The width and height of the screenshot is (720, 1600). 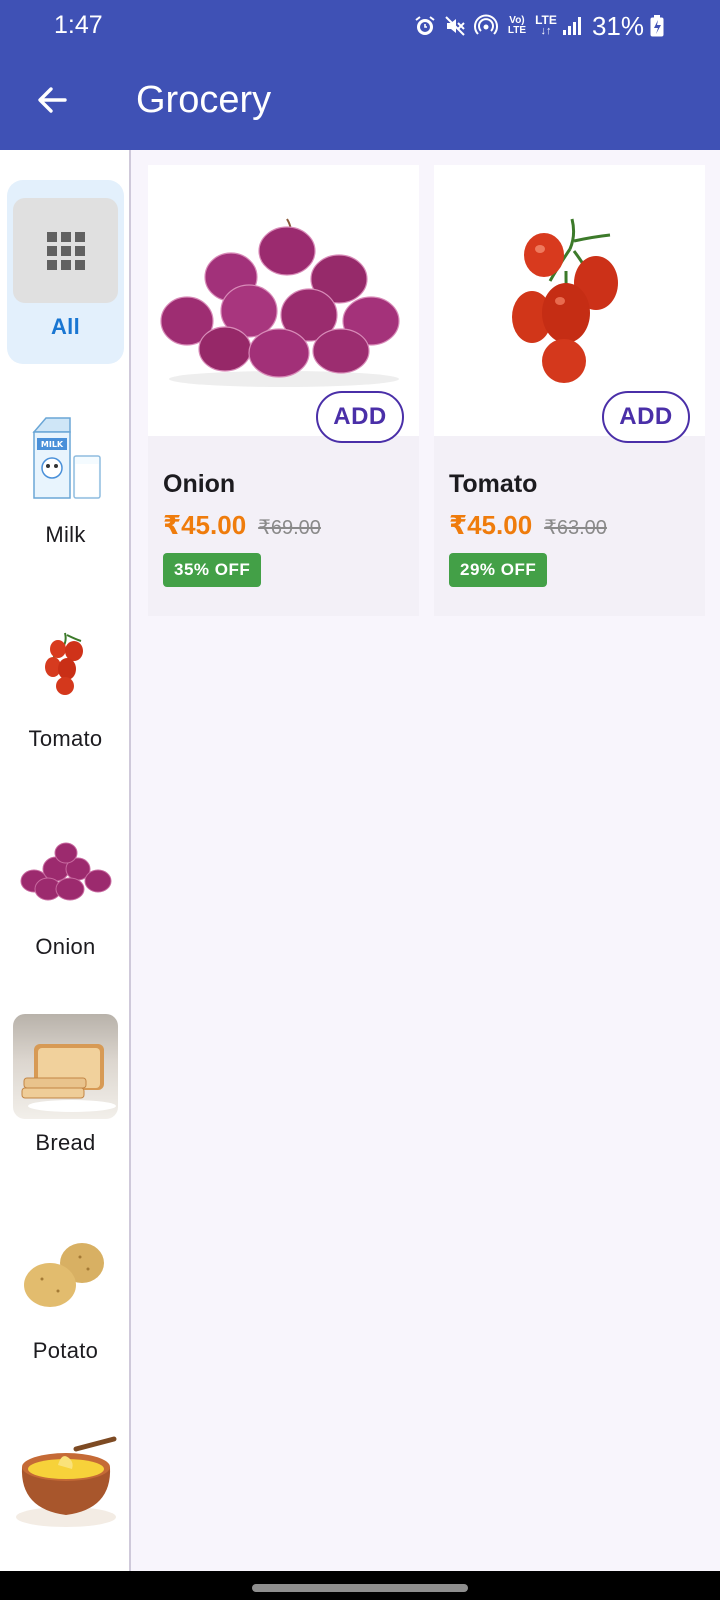 What do you see at coordinates (65, 1142) in the screenshot?
I see `category-label: Bread` at bounding box center [65, 1142].